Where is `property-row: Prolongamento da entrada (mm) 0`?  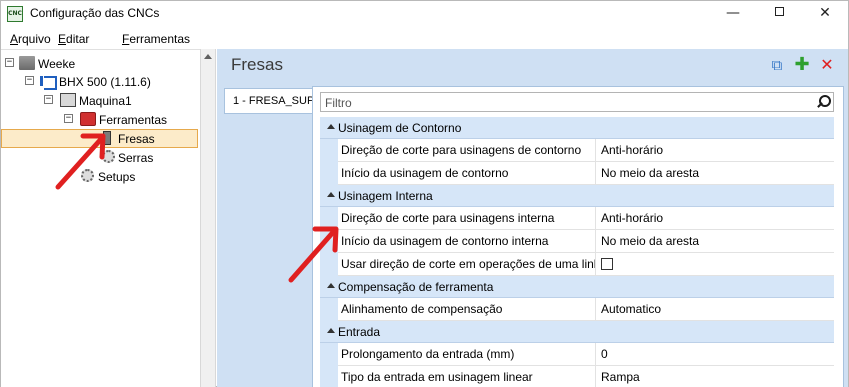 property-row: Prolongamento da entrada (mm) 0 is located at coordinates (577, 354).